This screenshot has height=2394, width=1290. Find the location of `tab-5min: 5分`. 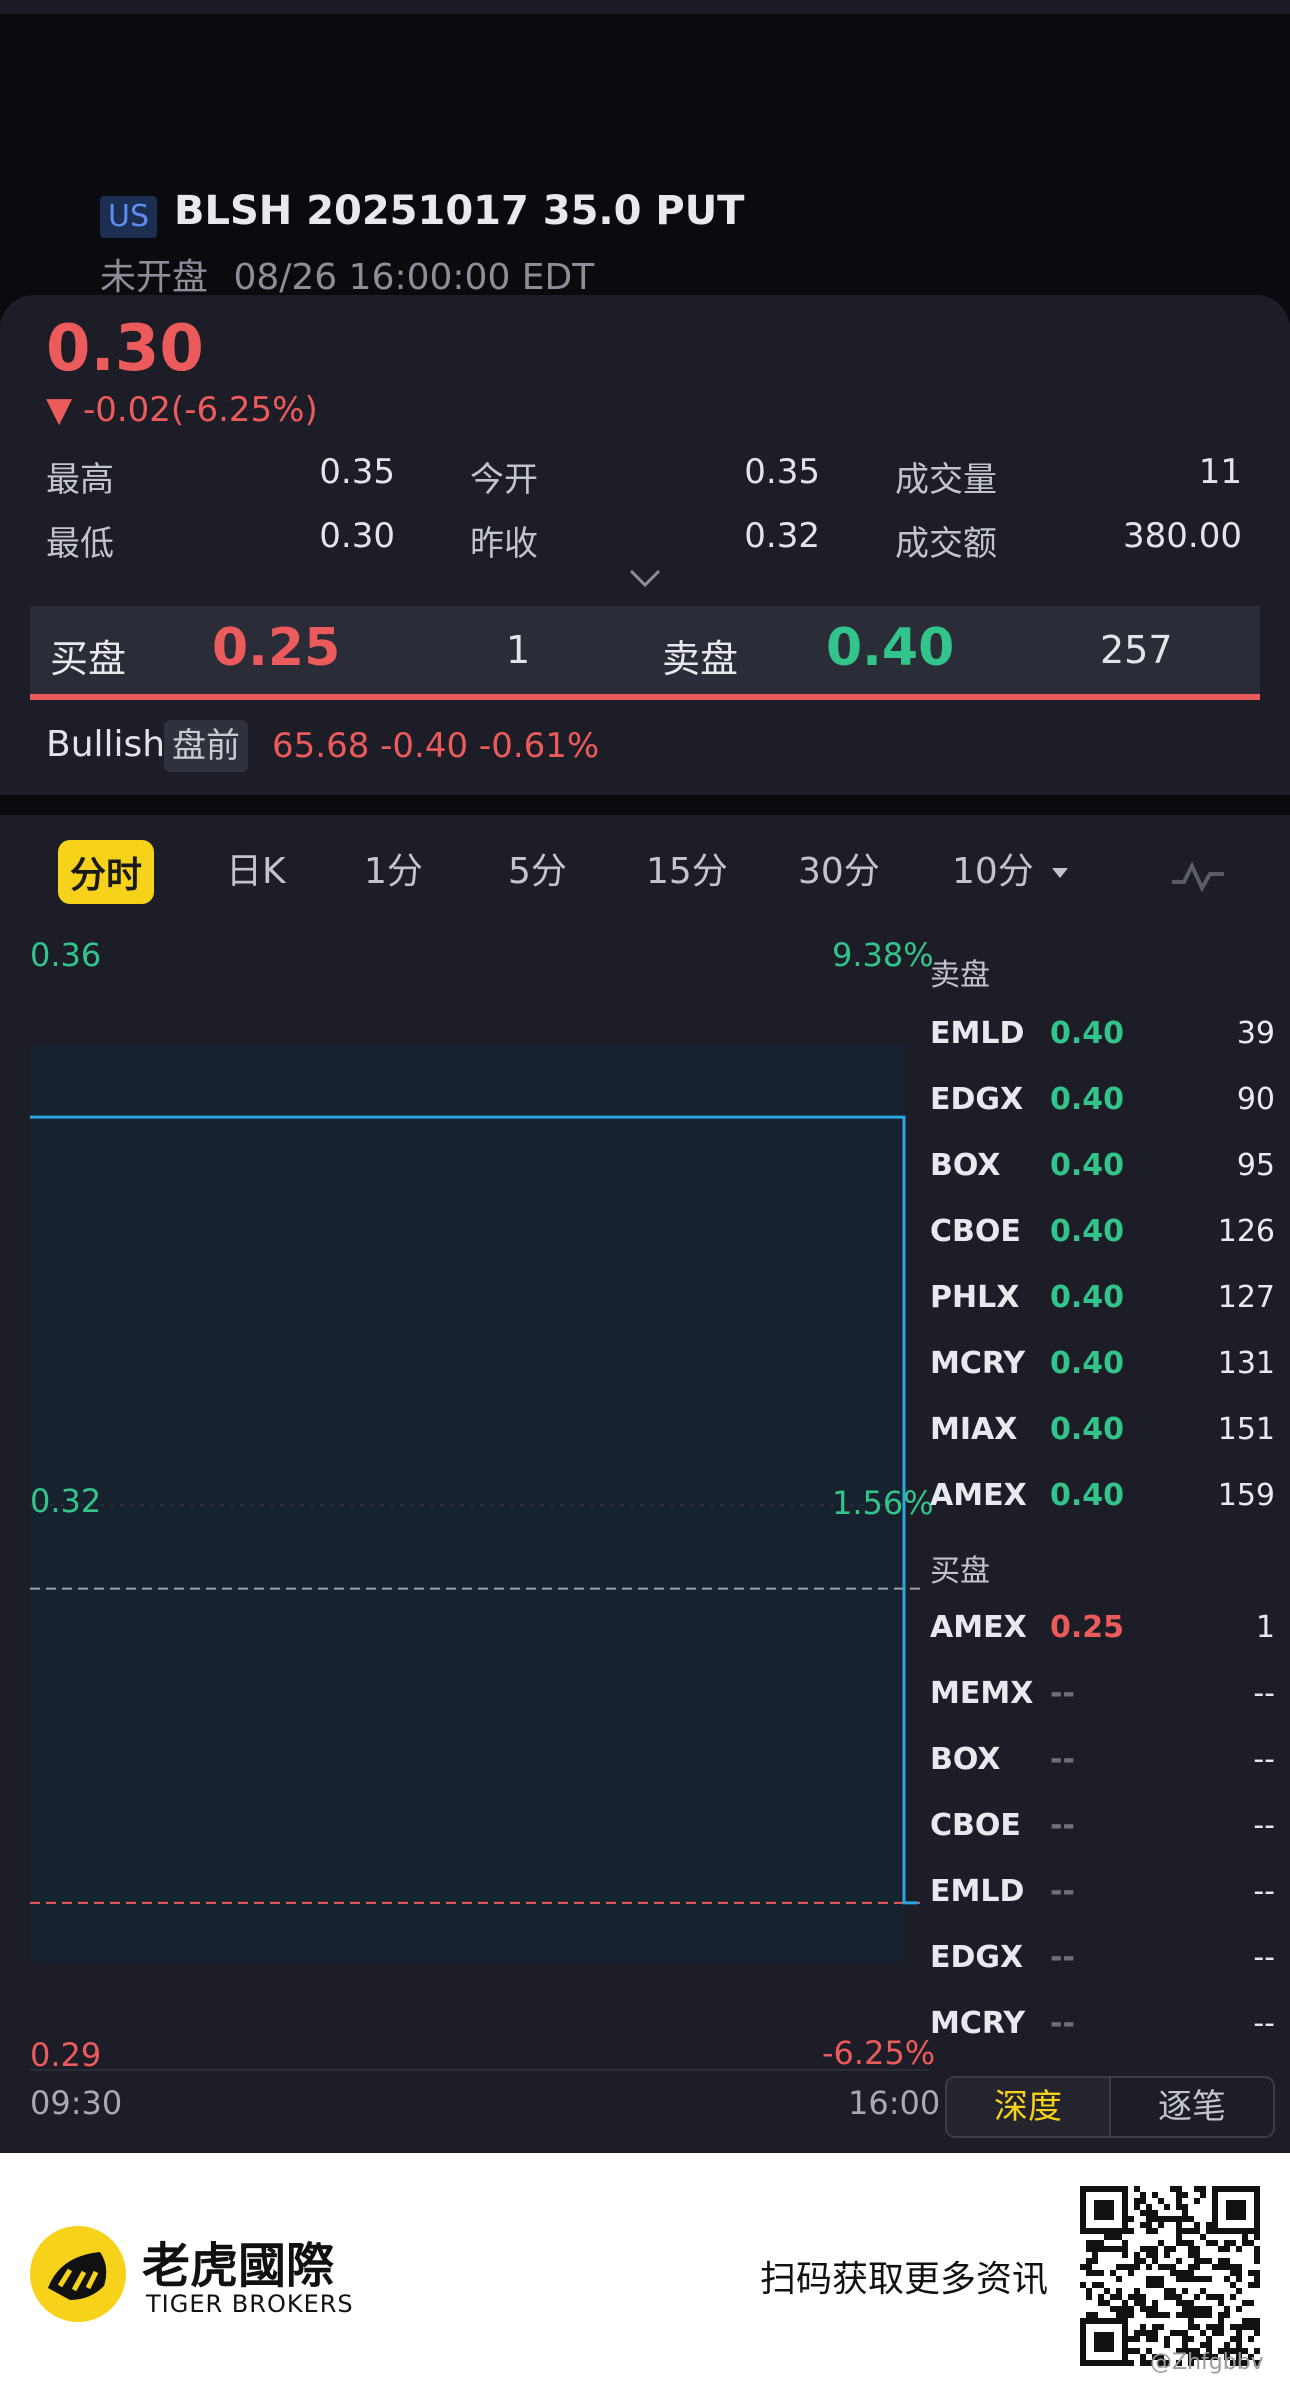

tab-5min: 5分 is located at coordinates (537, 868).